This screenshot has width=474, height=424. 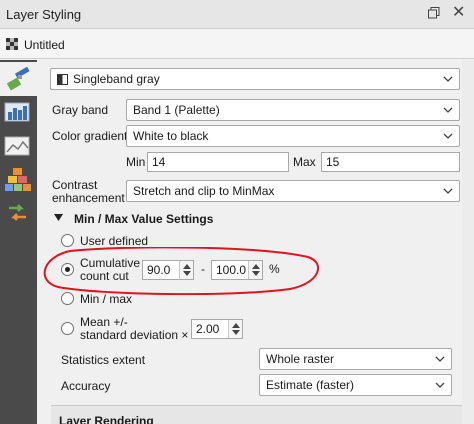 I want to click on paintbrush-icon, so click(x=18, y=78).